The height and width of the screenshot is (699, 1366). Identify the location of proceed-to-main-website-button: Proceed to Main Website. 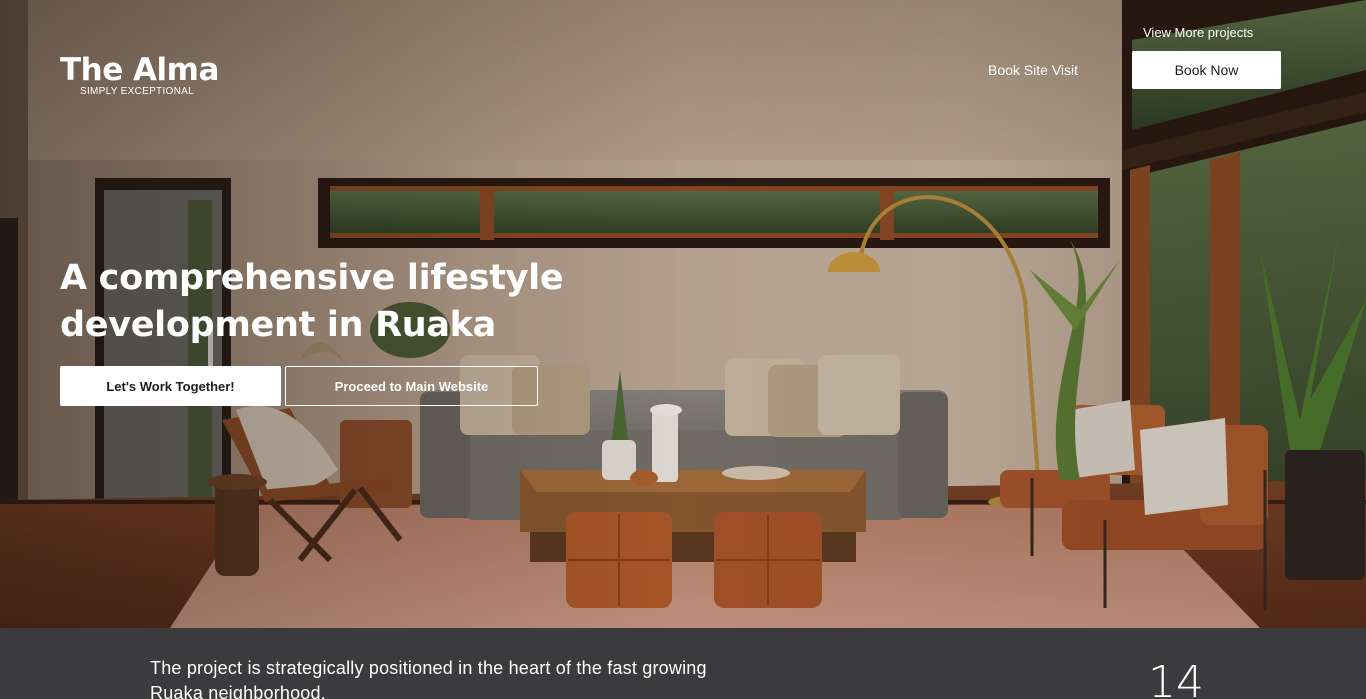
(411, 386).